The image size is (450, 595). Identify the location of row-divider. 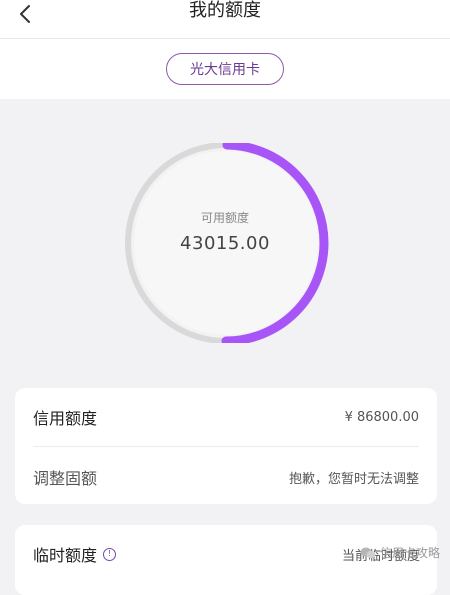
(226, 446).